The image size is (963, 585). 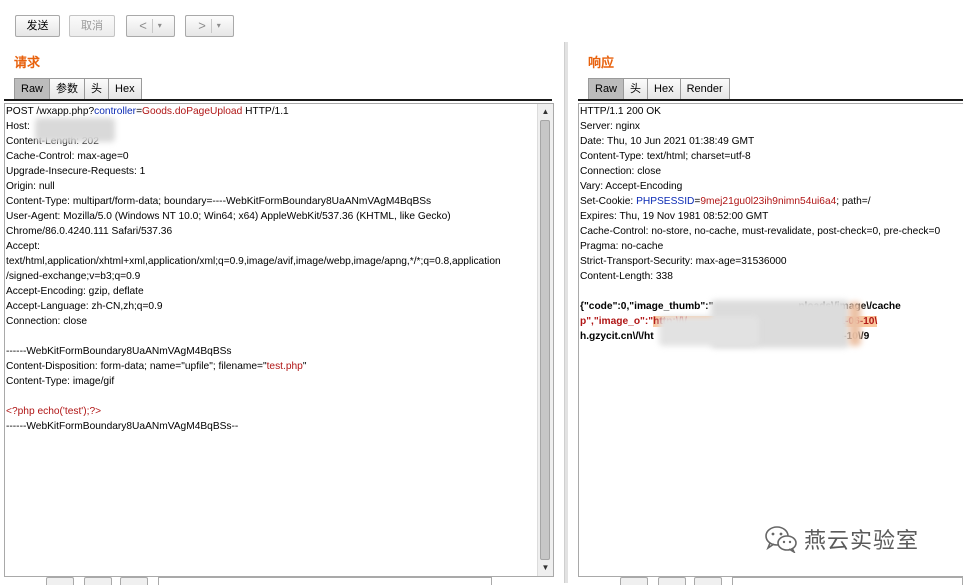 I want to click on request-text-segment: /signed-exchange;v=b3;q=0.9, so click(x=73, y=276).